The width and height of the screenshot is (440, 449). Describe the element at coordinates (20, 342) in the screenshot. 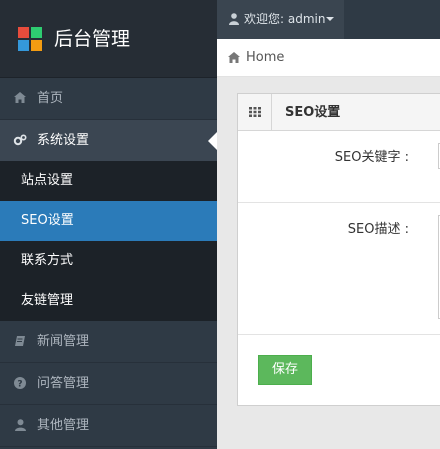

I see `book-icon` at that location.